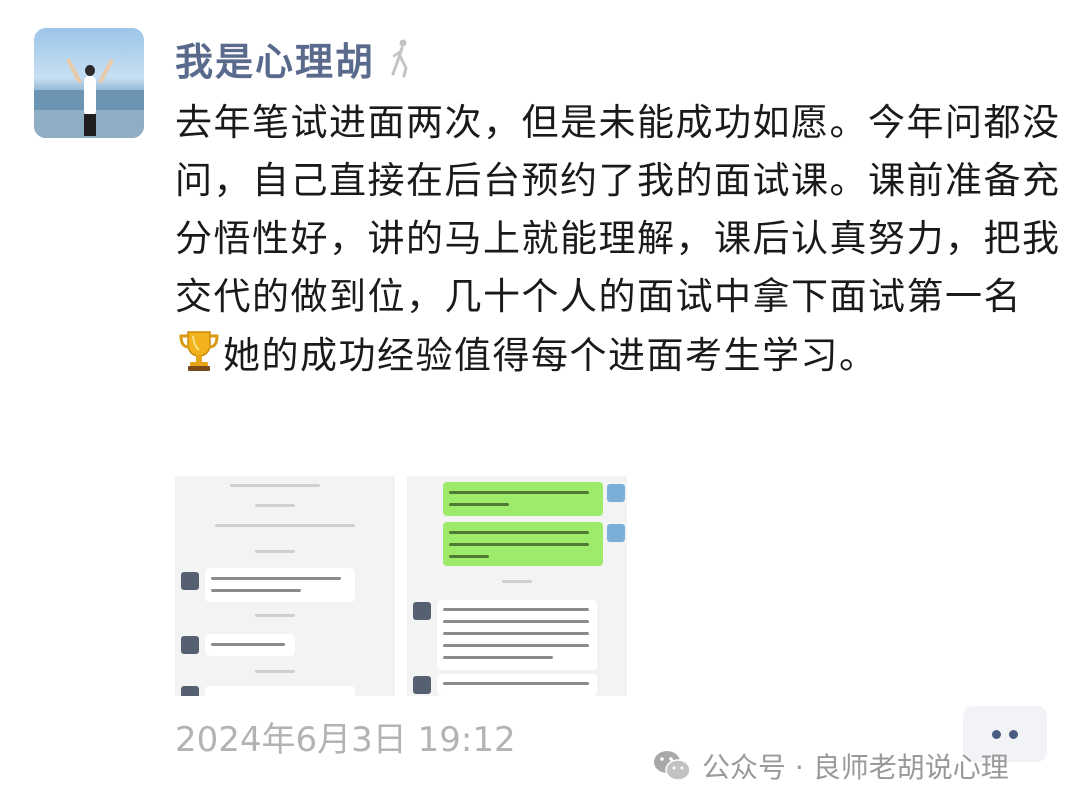 The image size is (1080, 808). Describe the element at coordinates (90, 70) in the screenshot. I see `avatar-head` at that location.